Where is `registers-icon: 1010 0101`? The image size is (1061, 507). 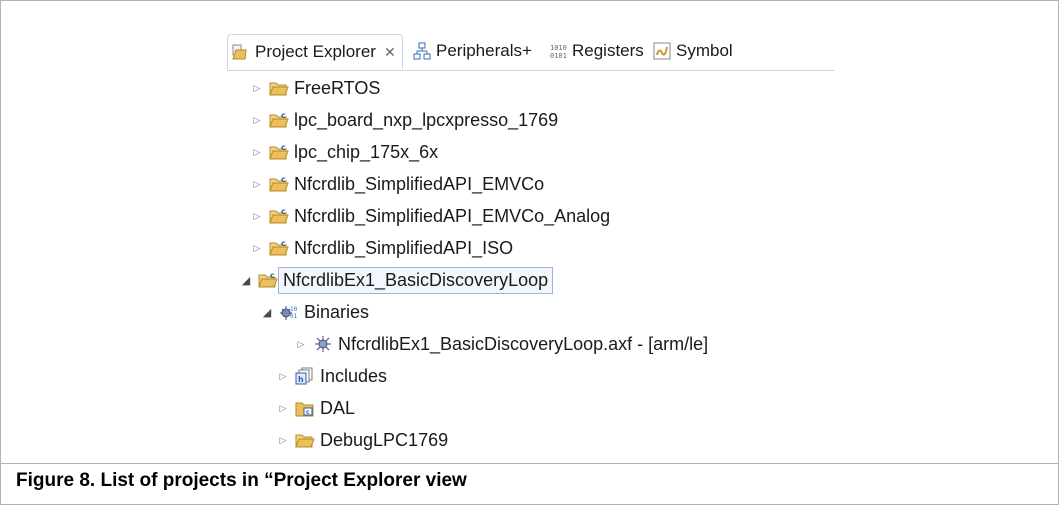 registers-icon: 1010 0101 is located at coordinates (558, 52).